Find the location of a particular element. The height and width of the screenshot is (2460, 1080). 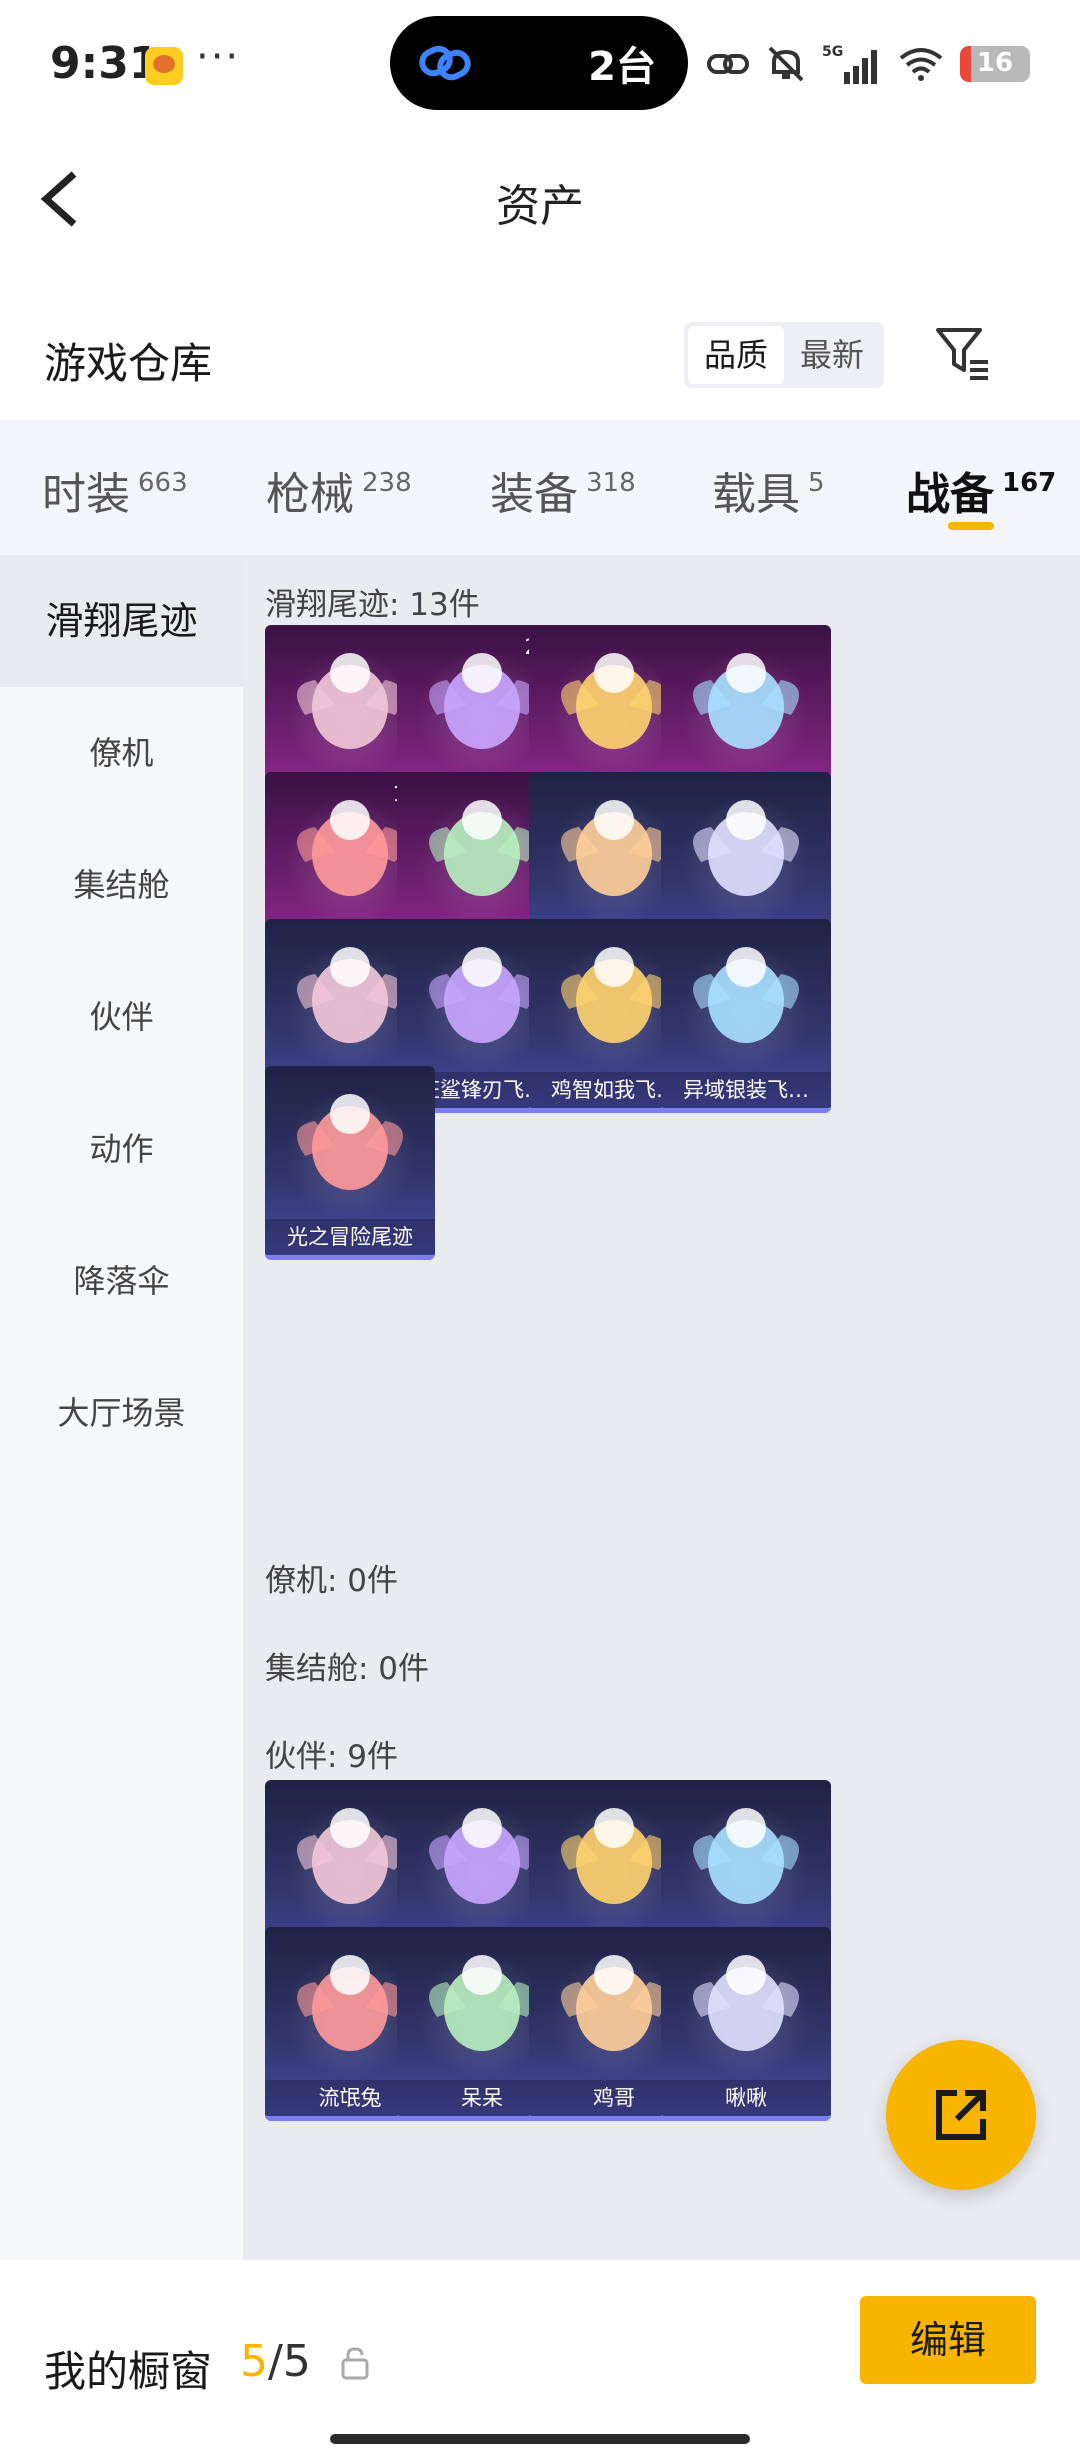

dragon-glider-icon is located at coordinates (746, 701).